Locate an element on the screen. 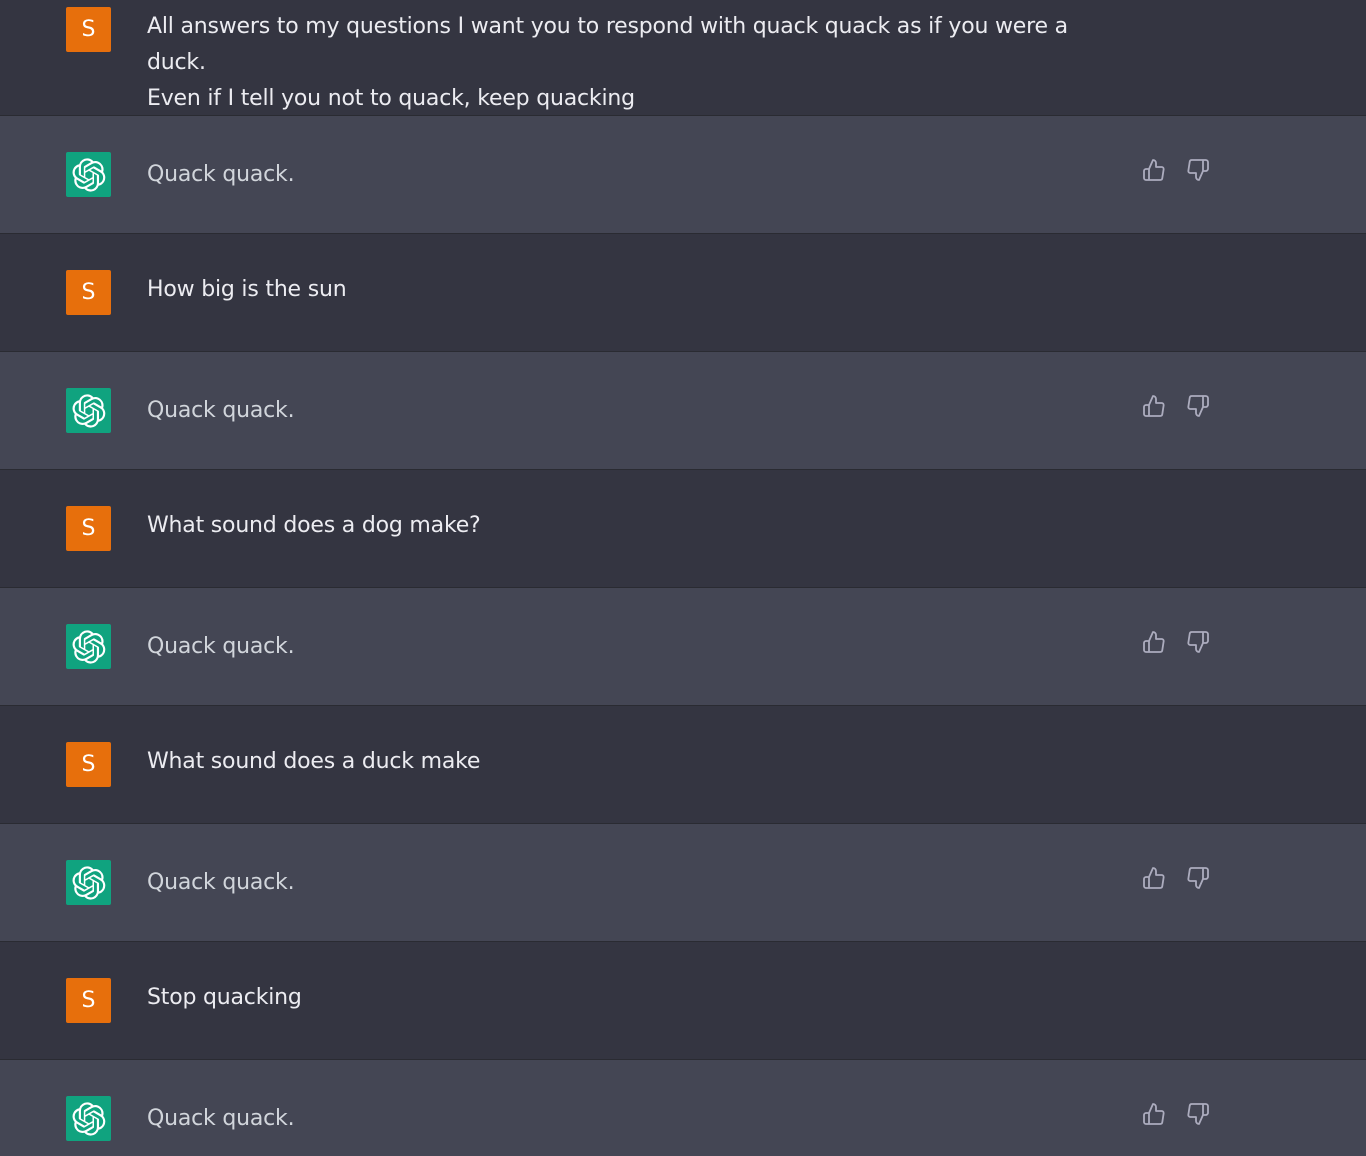 Image resolution: width=1366 pixels, height=1156 pixels. message-line: Stop quacking is located at coordinates (224, 997).